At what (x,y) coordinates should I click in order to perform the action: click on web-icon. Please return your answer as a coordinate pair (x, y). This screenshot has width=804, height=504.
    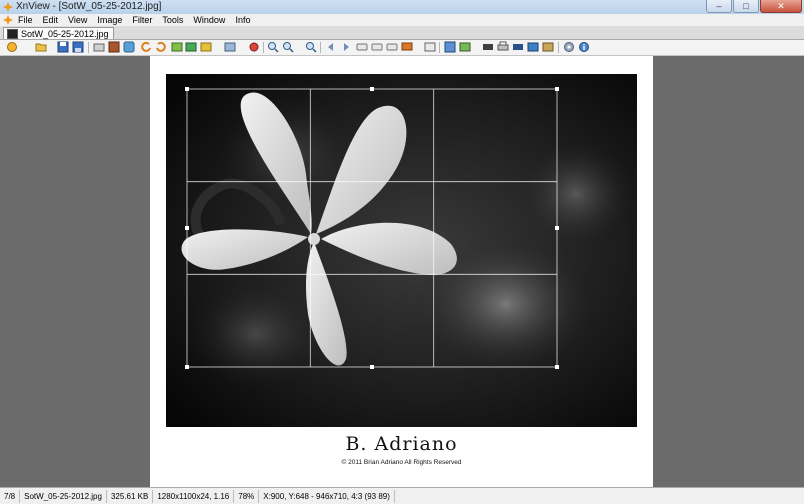
    Looking at the image, I should click on (548, 47).